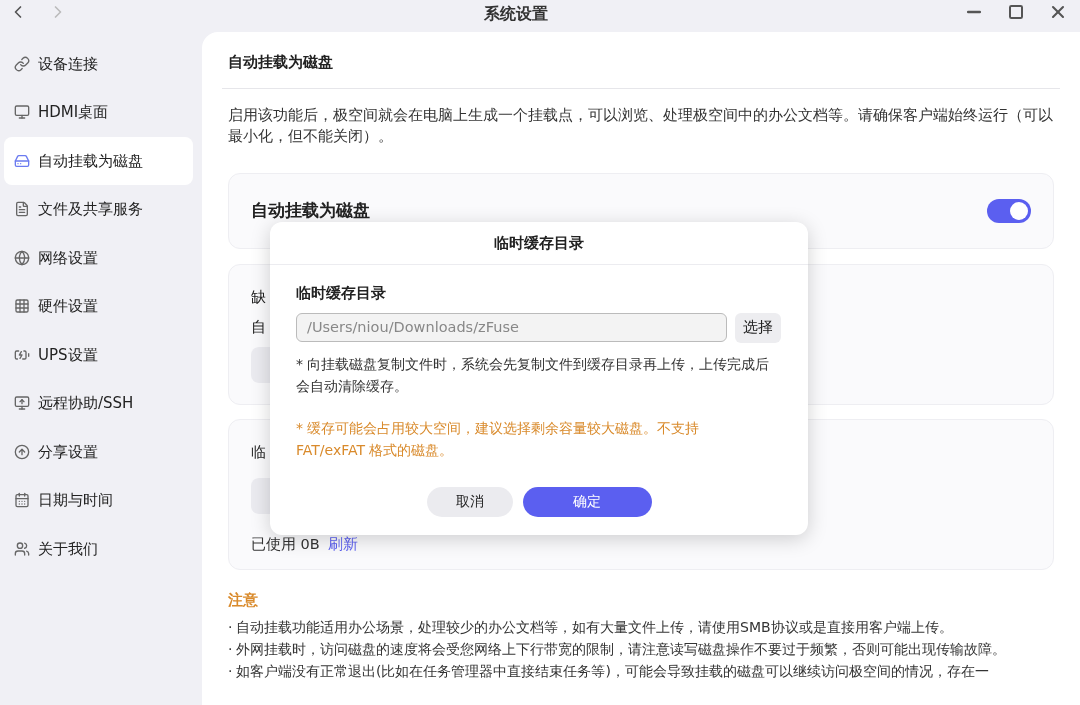 The height and width of the screenshot is (705, 1080). What do you see at coordinates (341, 293) in the screenshot?
I see `field-label: 临时缓存目录` at bounding box center [341, 293].